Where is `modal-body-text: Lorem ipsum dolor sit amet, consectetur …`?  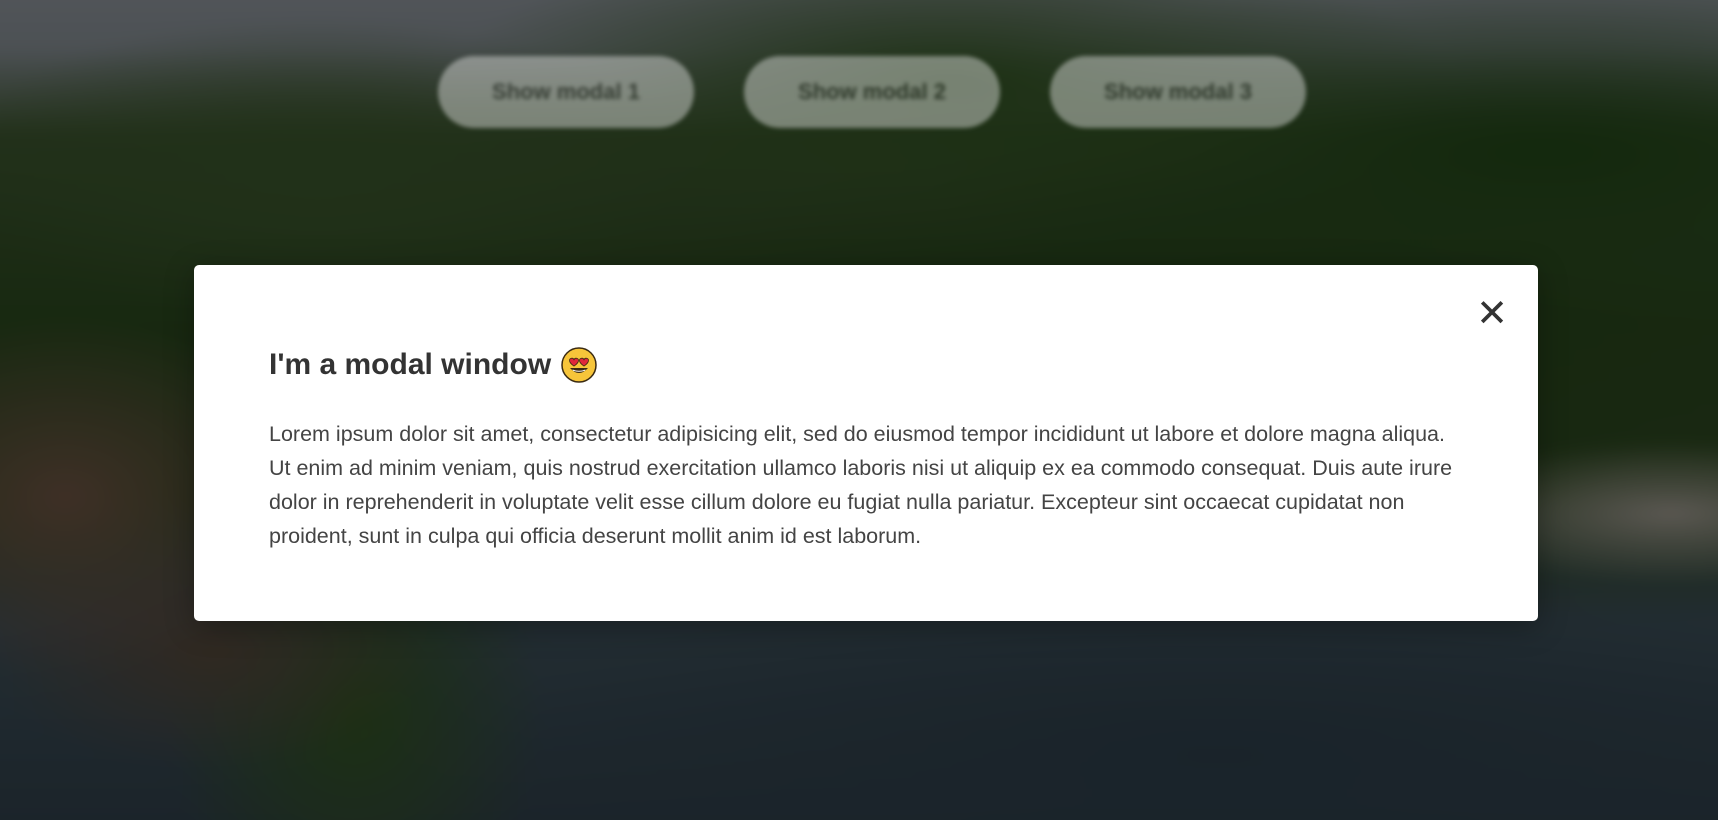
modal-body-text: Lorem ipsum dolor sit amet, consectetur … is located at coordinates (861, 485).